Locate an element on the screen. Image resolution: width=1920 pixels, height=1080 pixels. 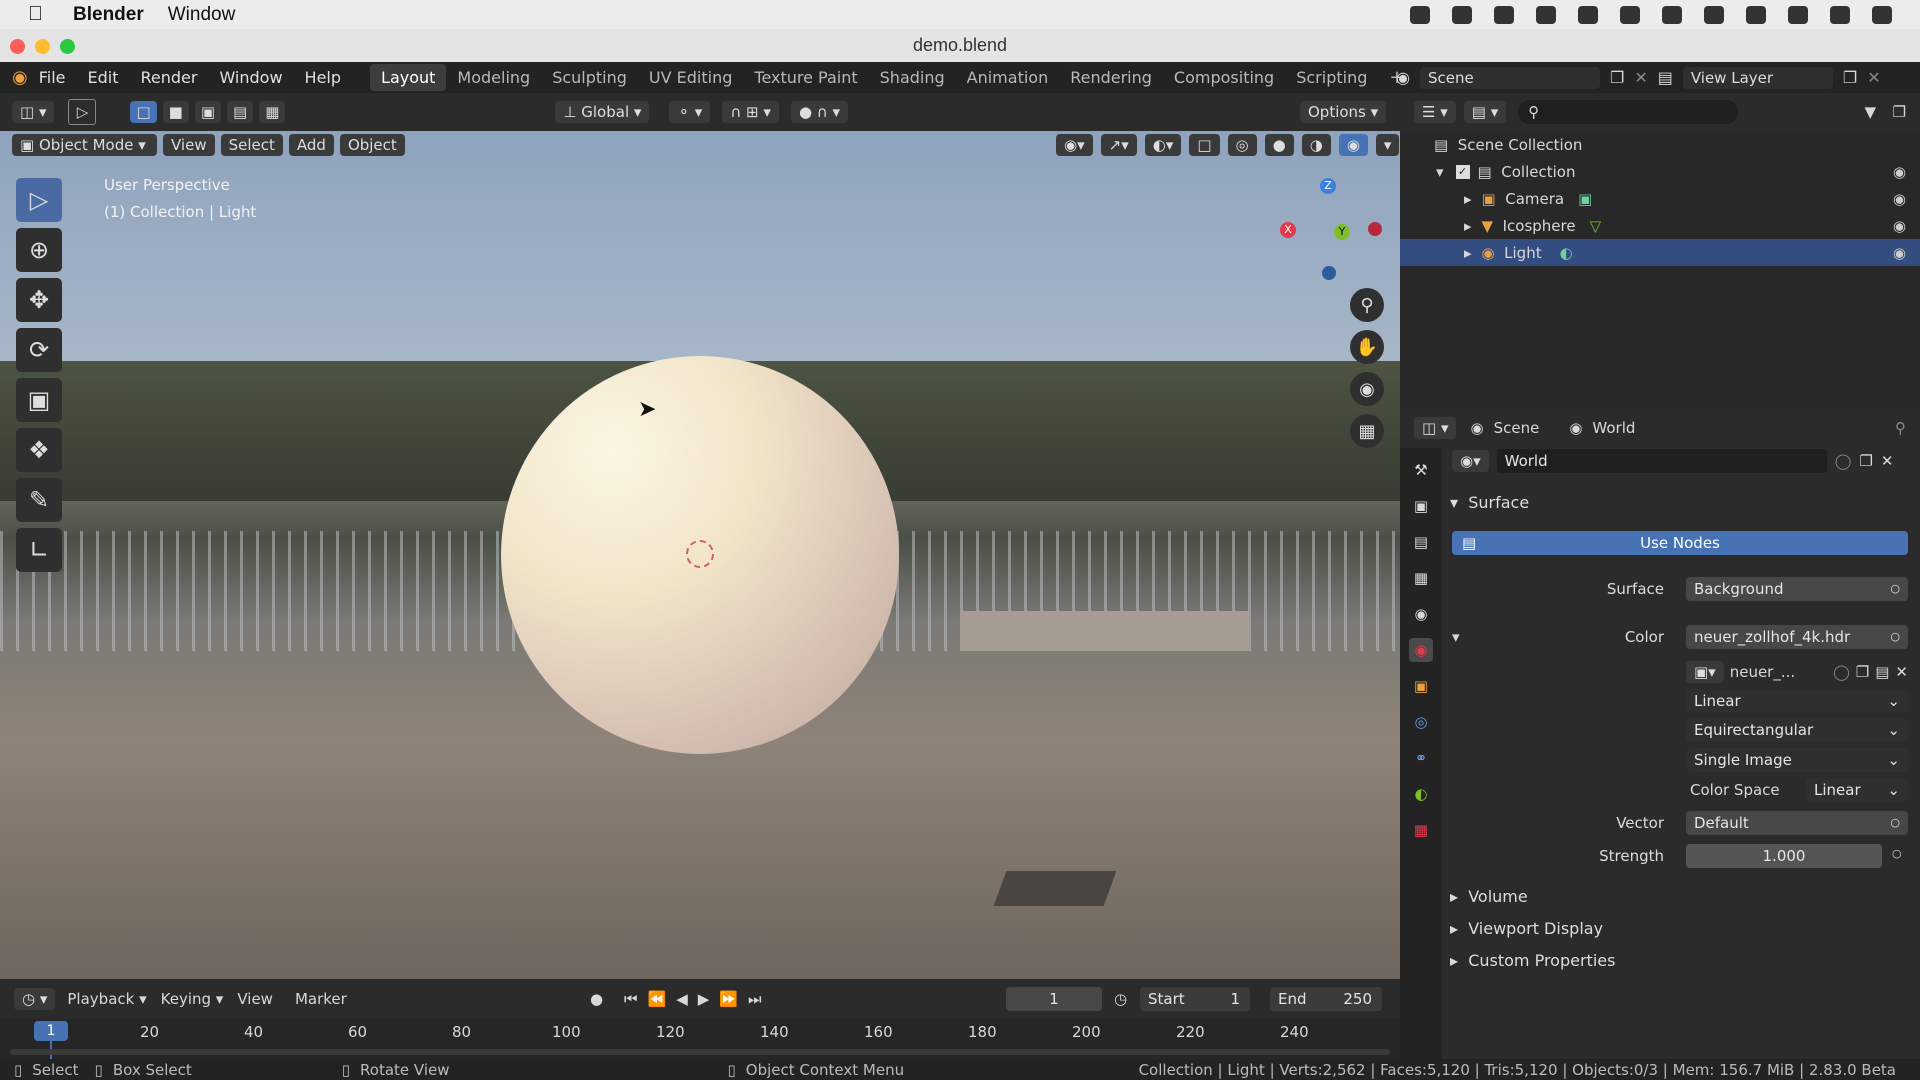
spotlight-icon is located at coordinates (1798, 14).